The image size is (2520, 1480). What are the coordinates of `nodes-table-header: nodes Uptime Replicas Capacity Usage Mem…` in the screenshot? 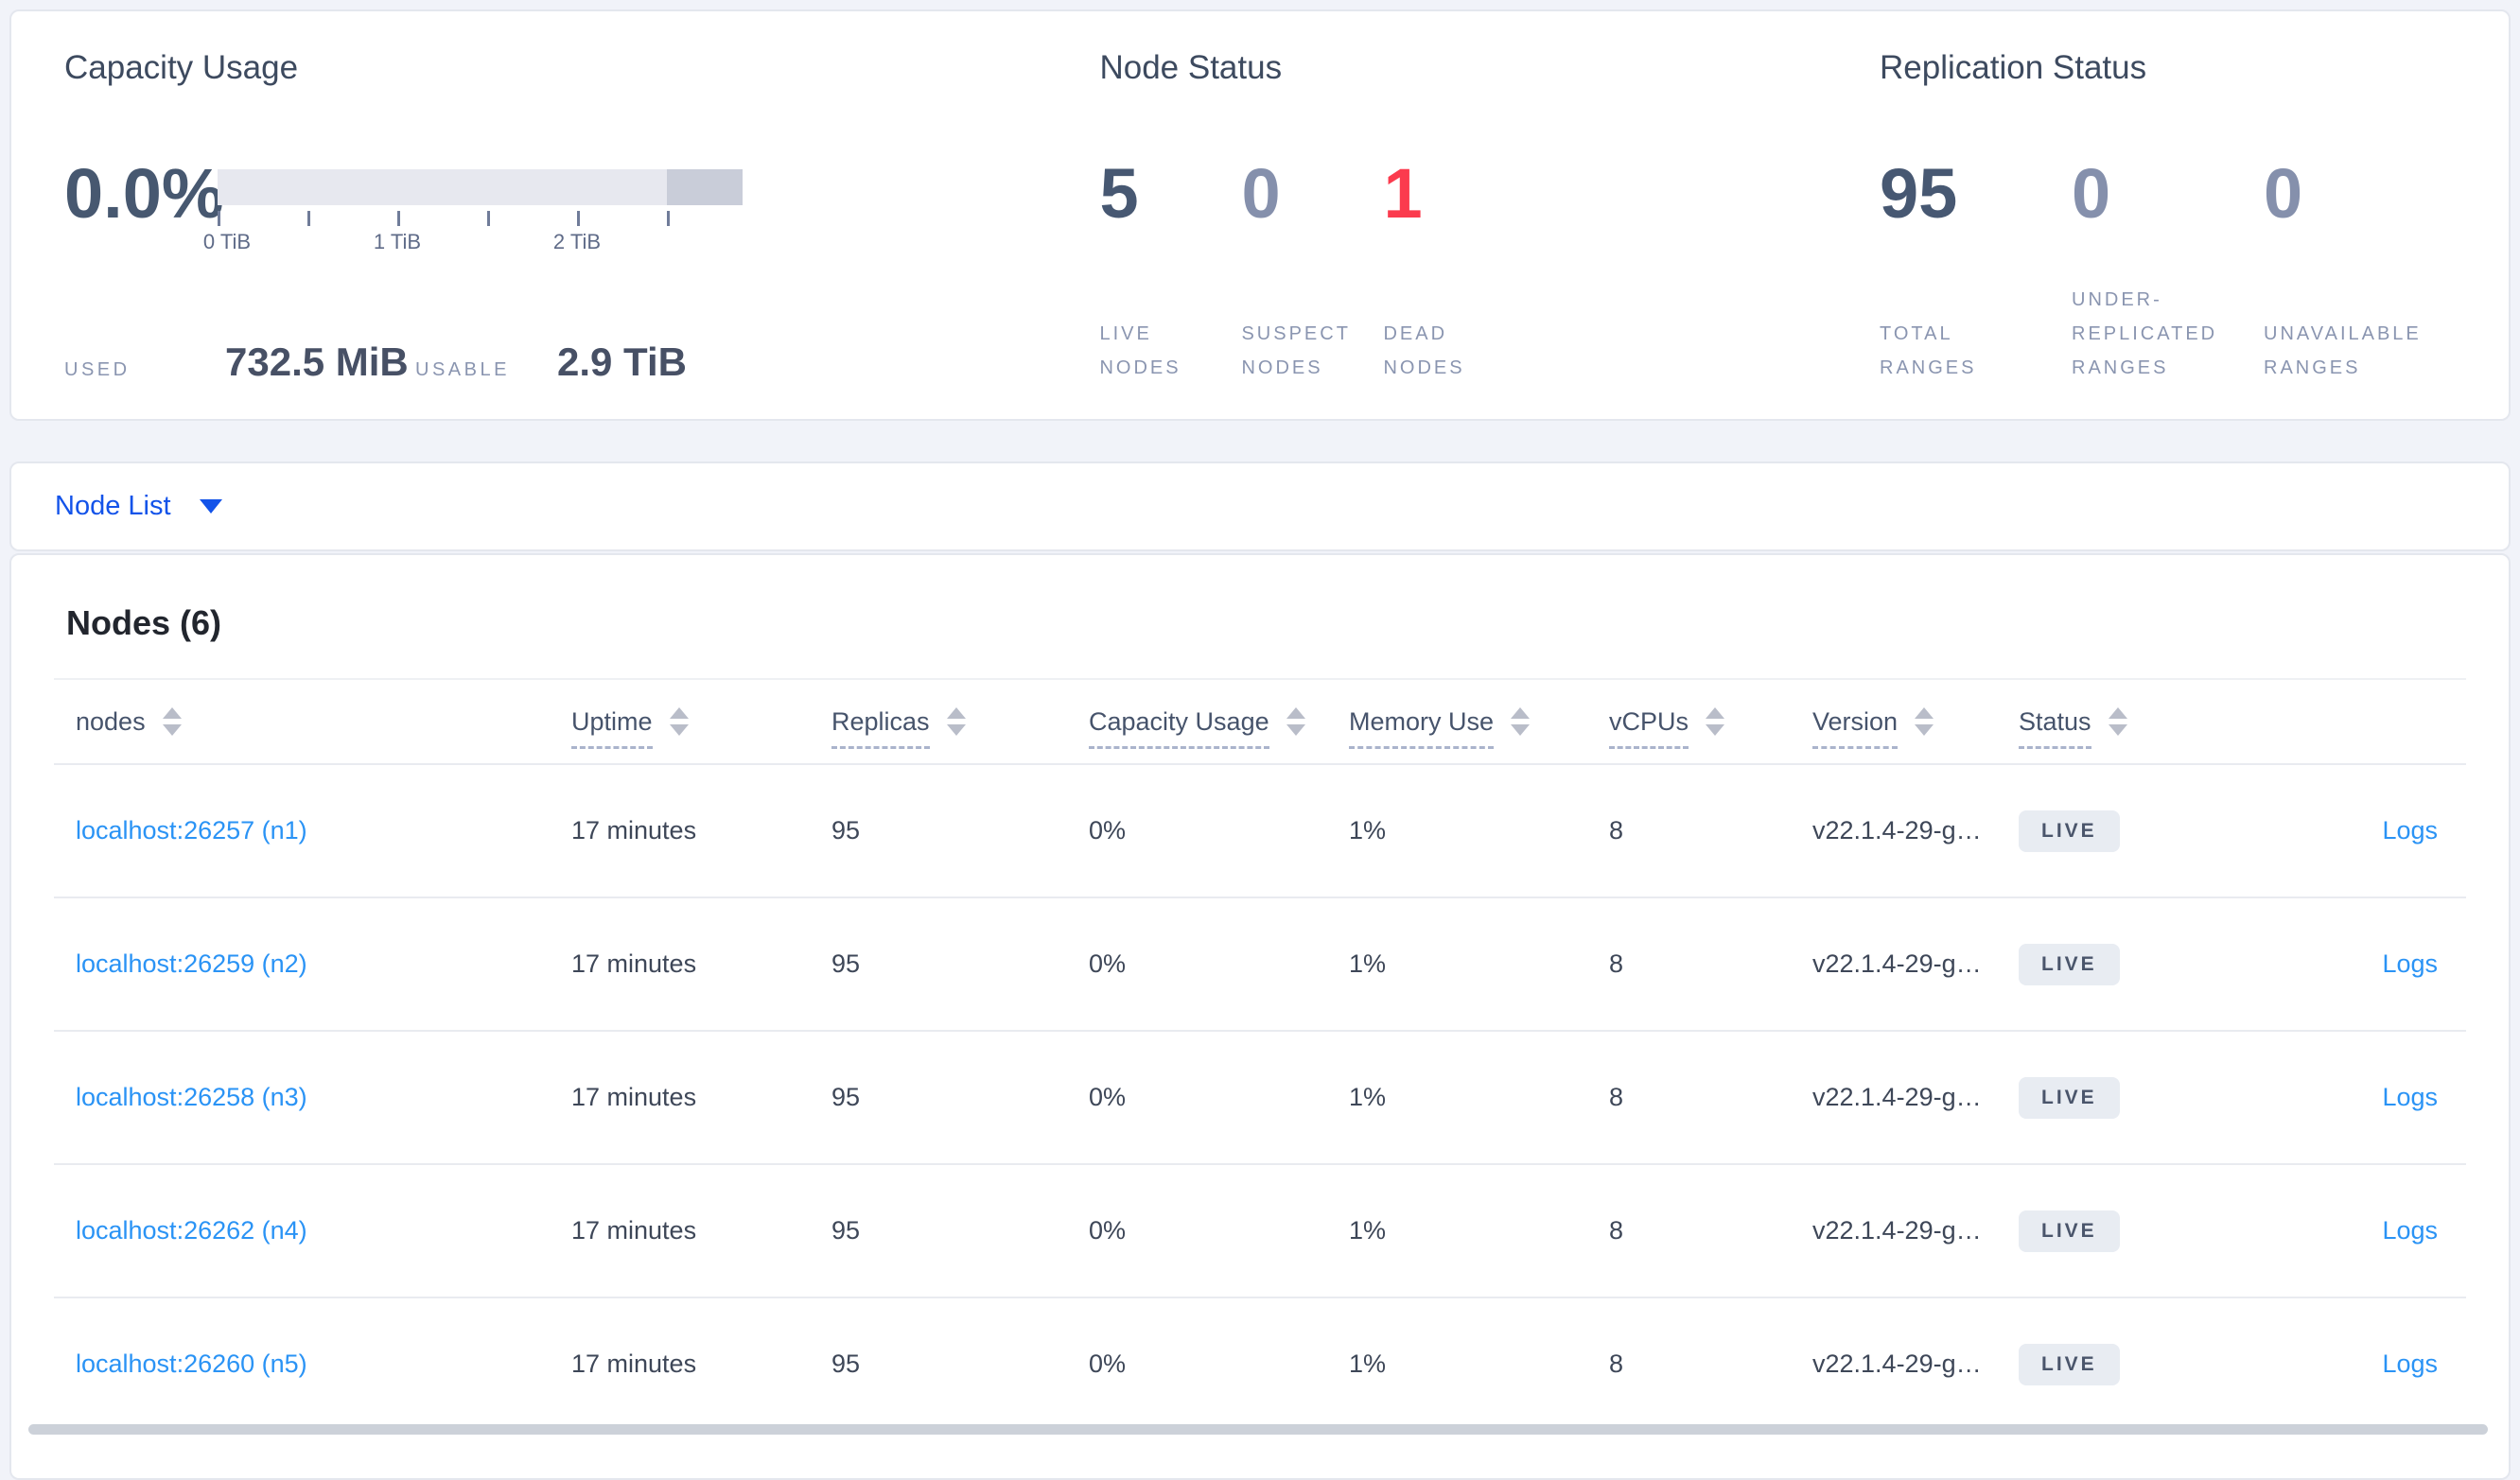 It's located at (1260, 721).